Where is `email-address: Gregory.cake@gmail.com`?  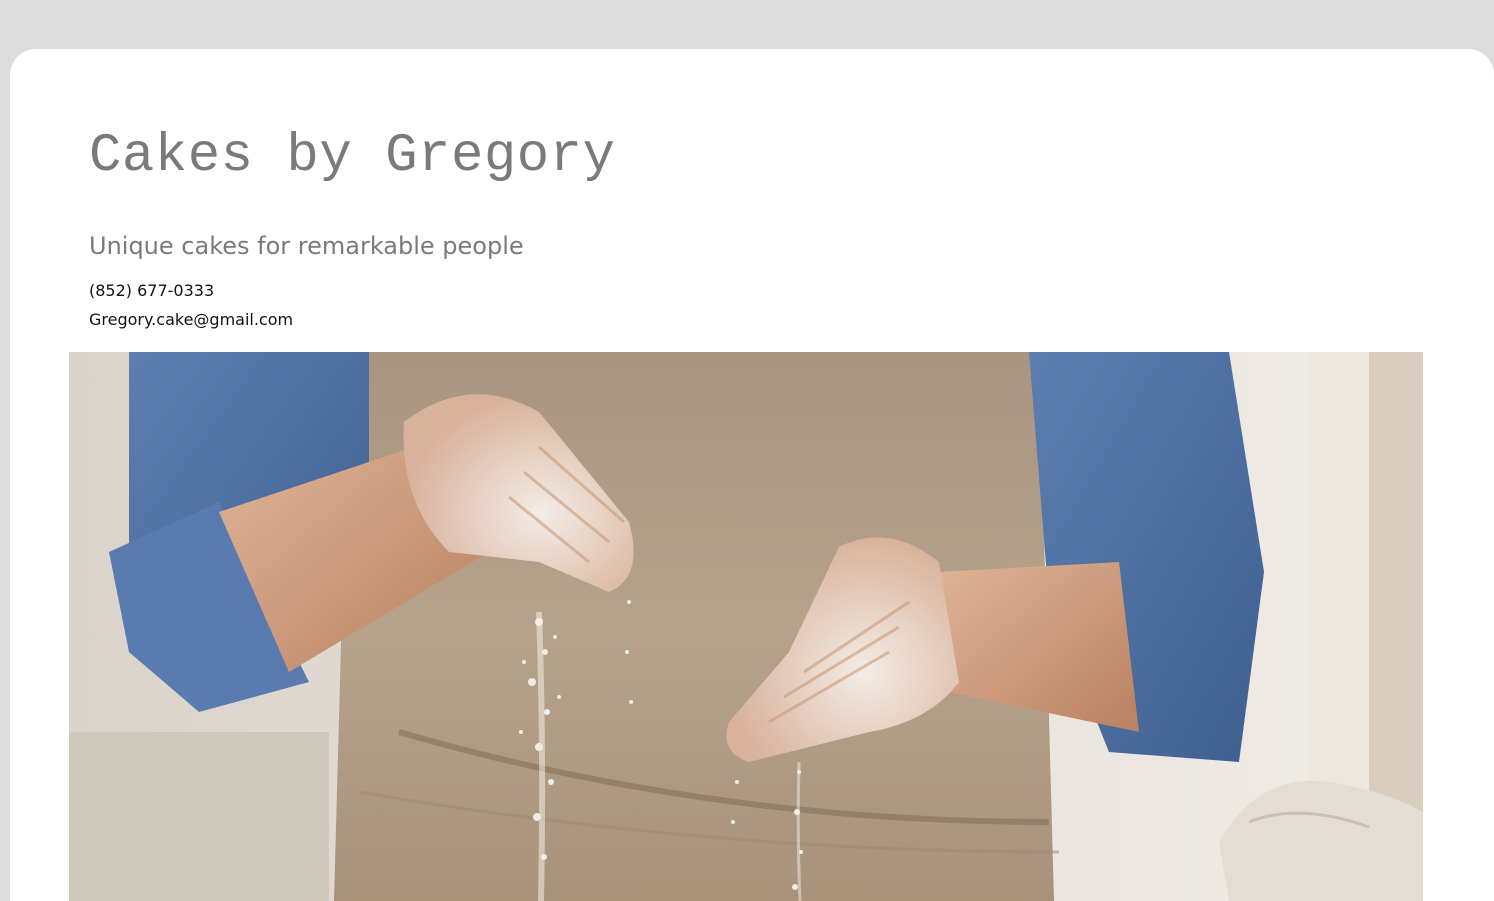
email-address: Gregory.cake@gmail.com is located at coordinates (191, 320).